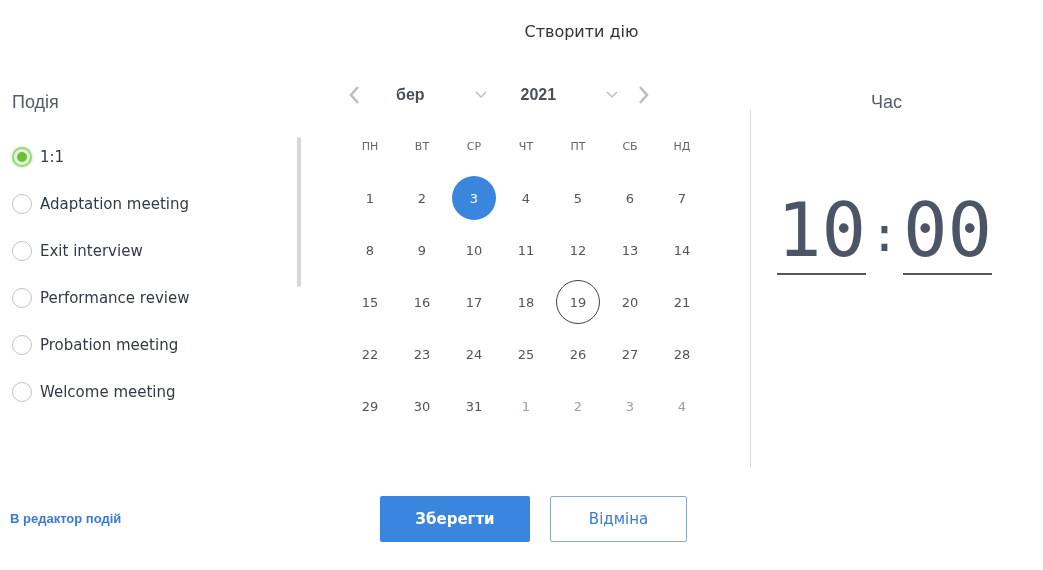  I want to click on calendar-day: 6, so click(630, 198).